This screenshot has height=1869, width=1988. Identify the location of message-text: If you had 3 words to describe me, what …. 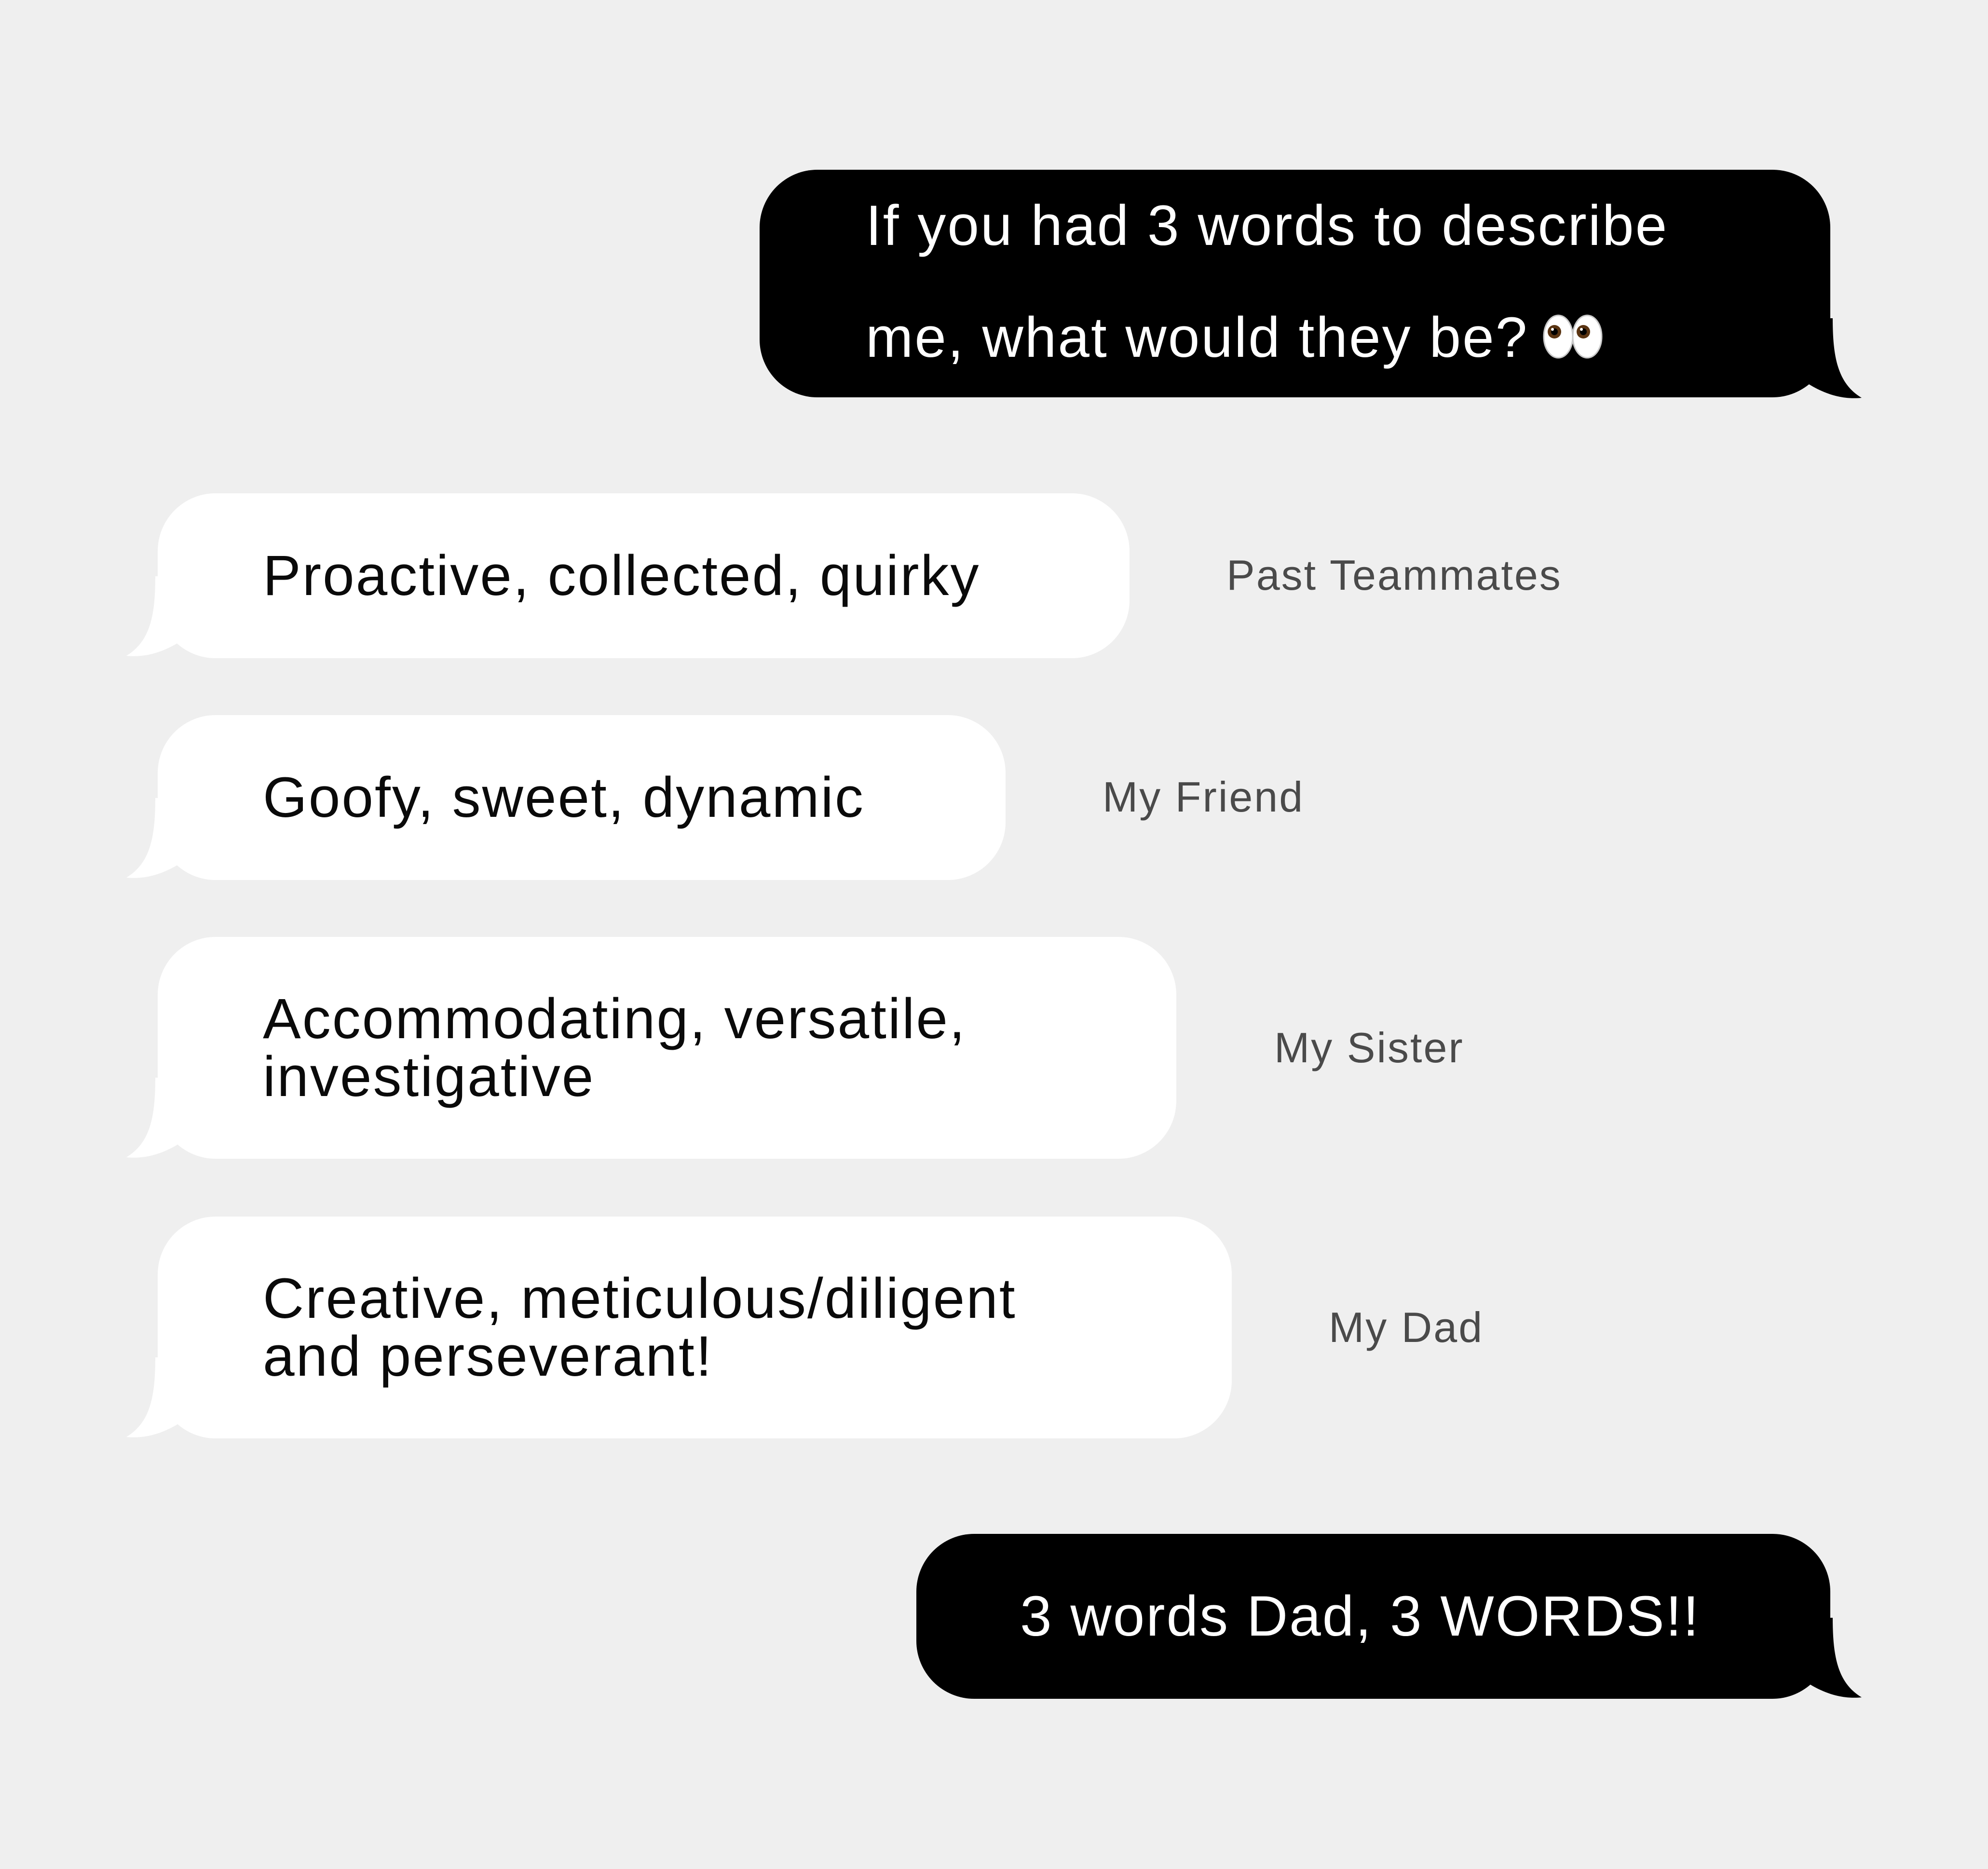
(1267, 282).